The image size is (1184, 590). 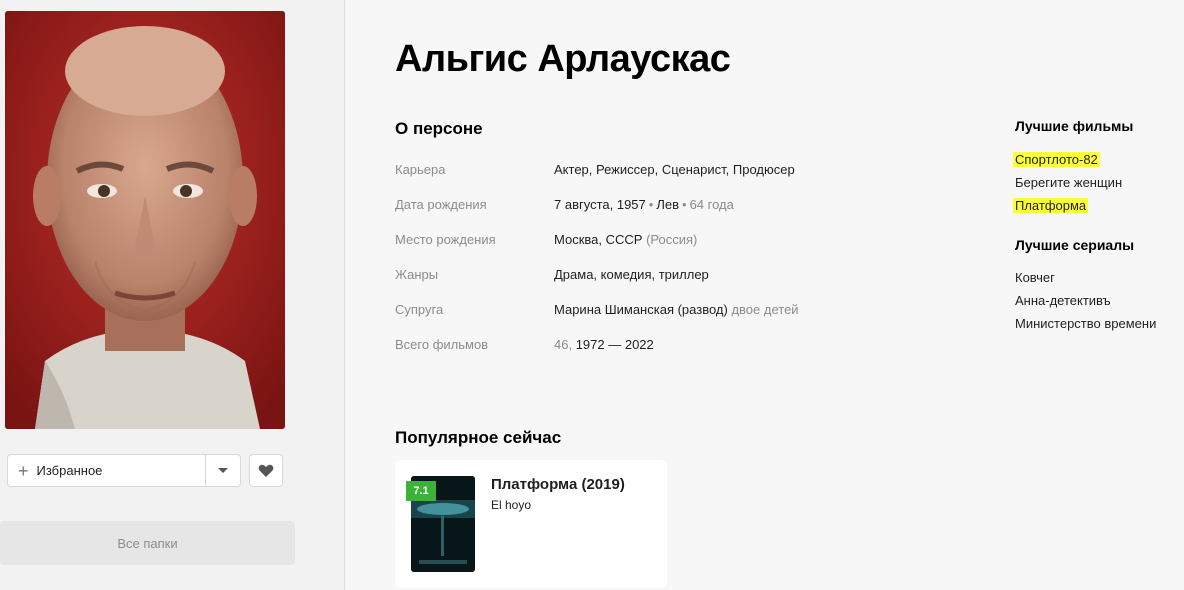 I want to click on best-film-link: Берегите женщин, so click(x=1068, y=182).